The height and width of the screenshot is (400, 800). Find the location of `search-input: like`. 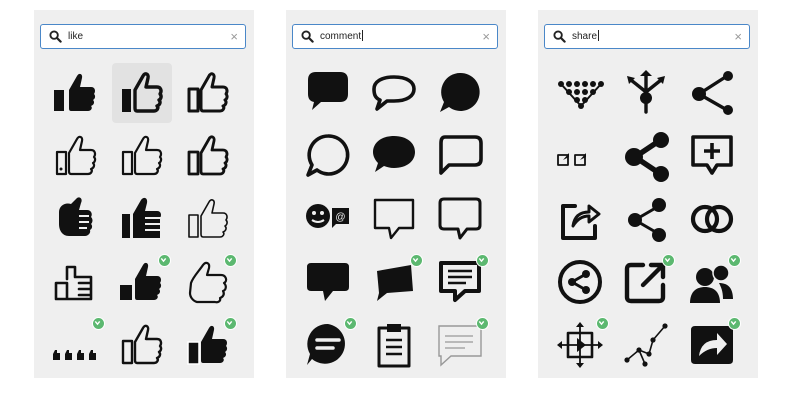

search-input: like is located at coordinates (75, 37).